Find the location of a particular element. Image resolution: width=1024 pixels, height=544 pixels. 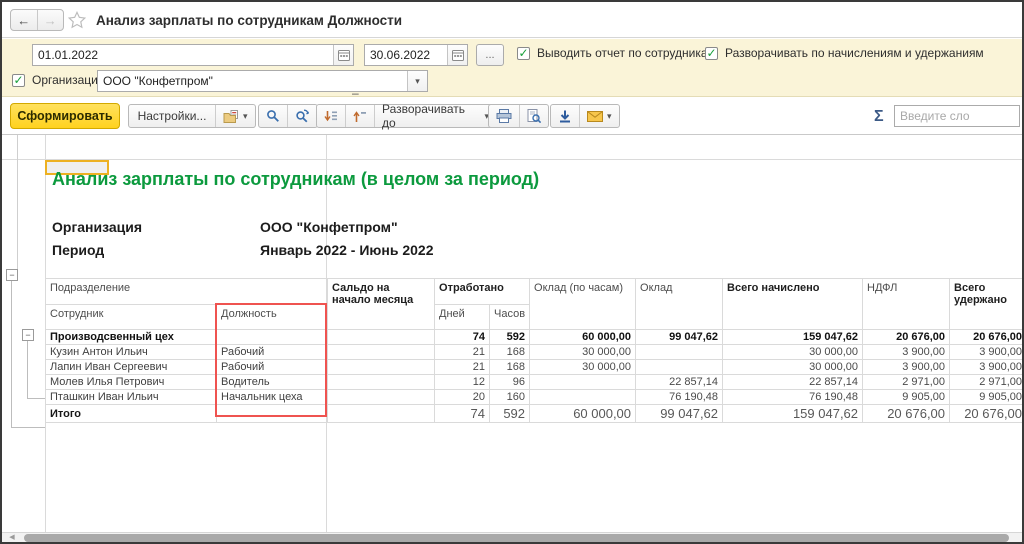

collapse-group-button-inner: − is located at coordinates (28, 335).